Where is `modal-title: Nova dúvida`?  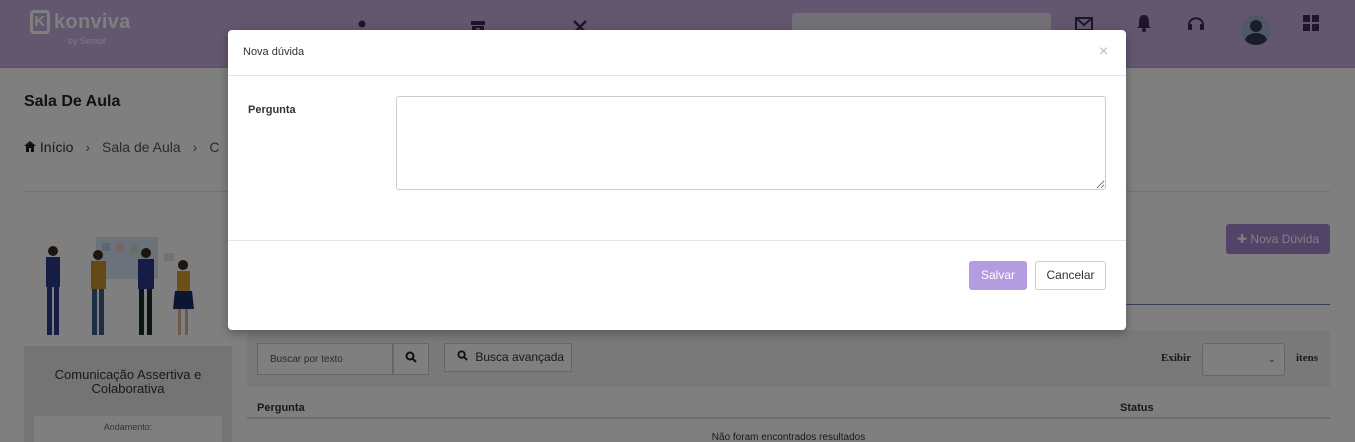 modal-title: Nova dúvida is located at coordinates (274, 52).